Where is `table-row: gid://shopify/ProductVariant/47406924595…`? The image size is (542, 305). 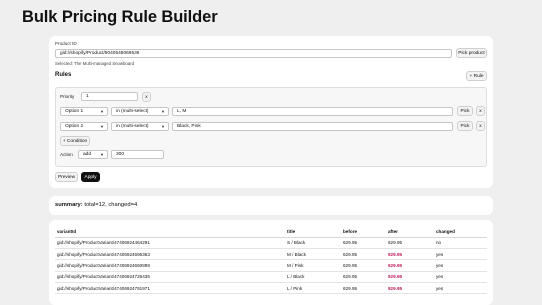 table-row: gid://shopify/ProductVariant/47406924595… is located at coordinates (271, 254).